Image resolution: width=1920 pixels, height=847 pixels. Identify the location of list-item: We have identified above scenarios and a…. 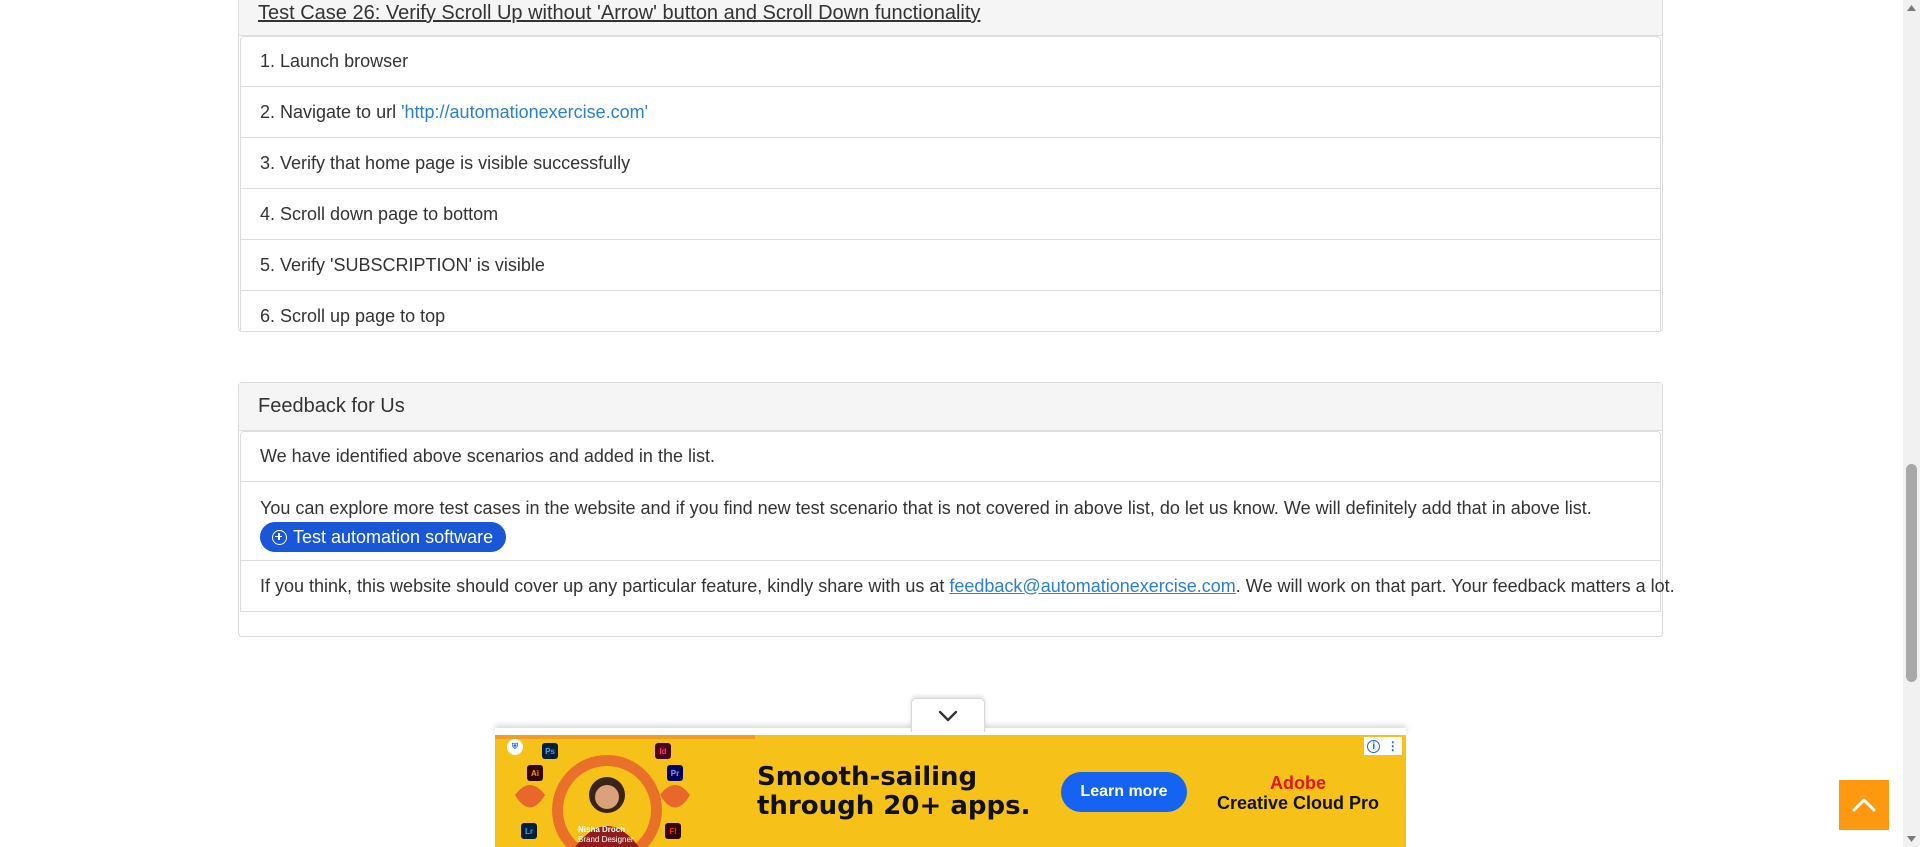
(950, 456).